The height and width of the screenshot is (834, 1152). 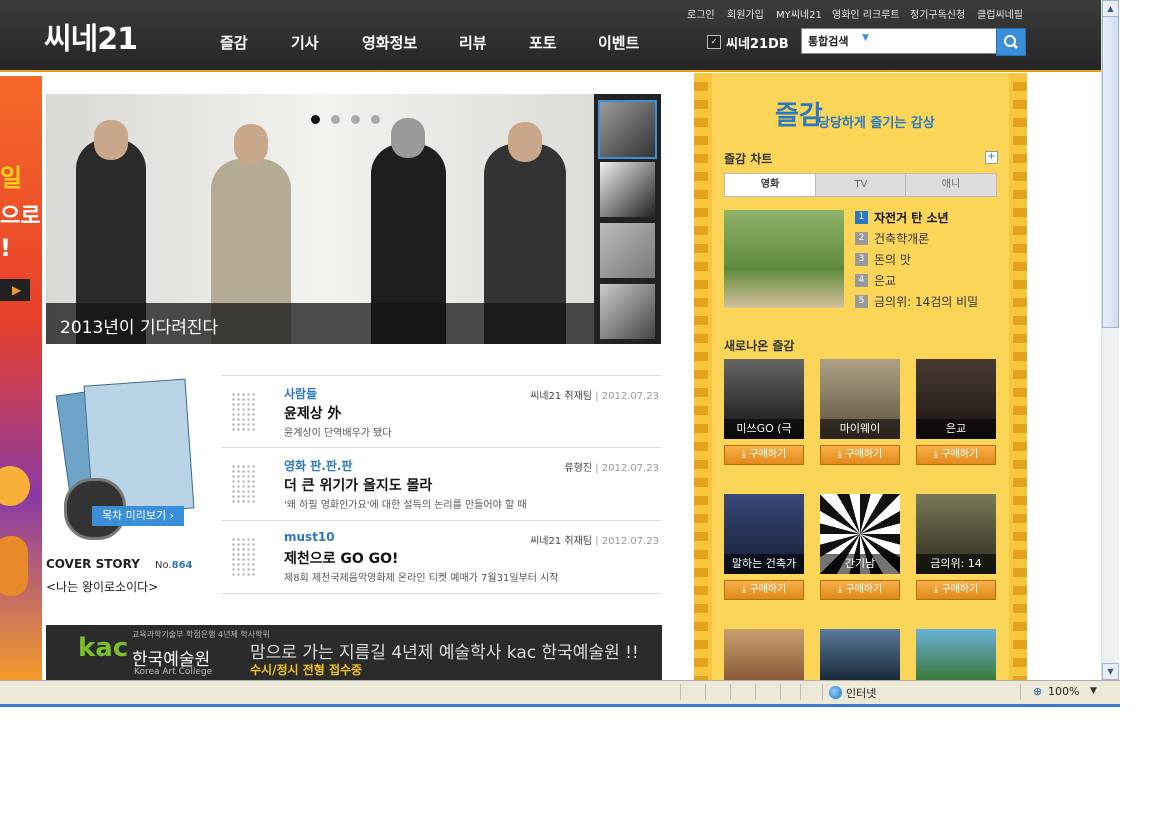 I want to click on poster: 미쓰GO (극, so click(x=764, y=399).